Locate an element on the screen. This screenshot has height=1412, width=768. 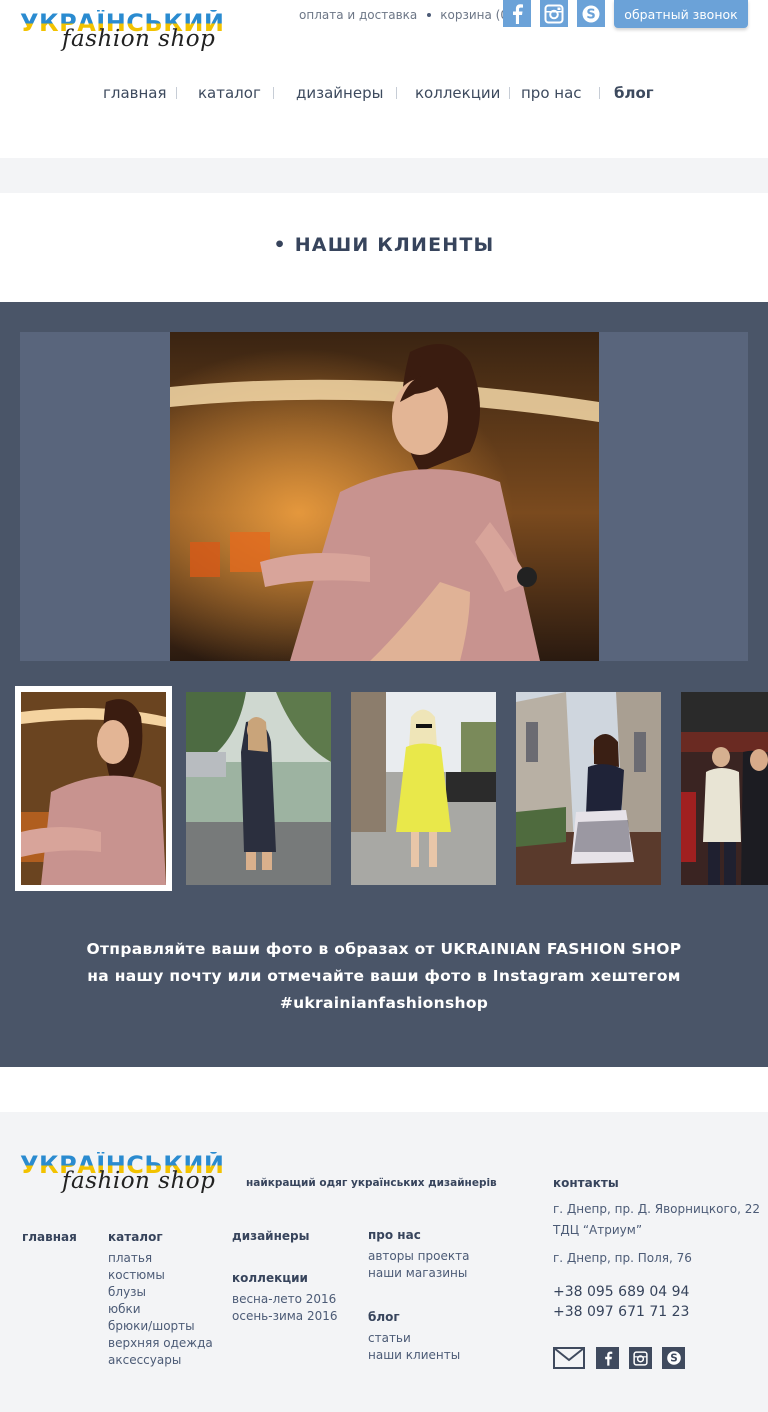
footer-link-blog: блог is located at coordinates (414, 1317).